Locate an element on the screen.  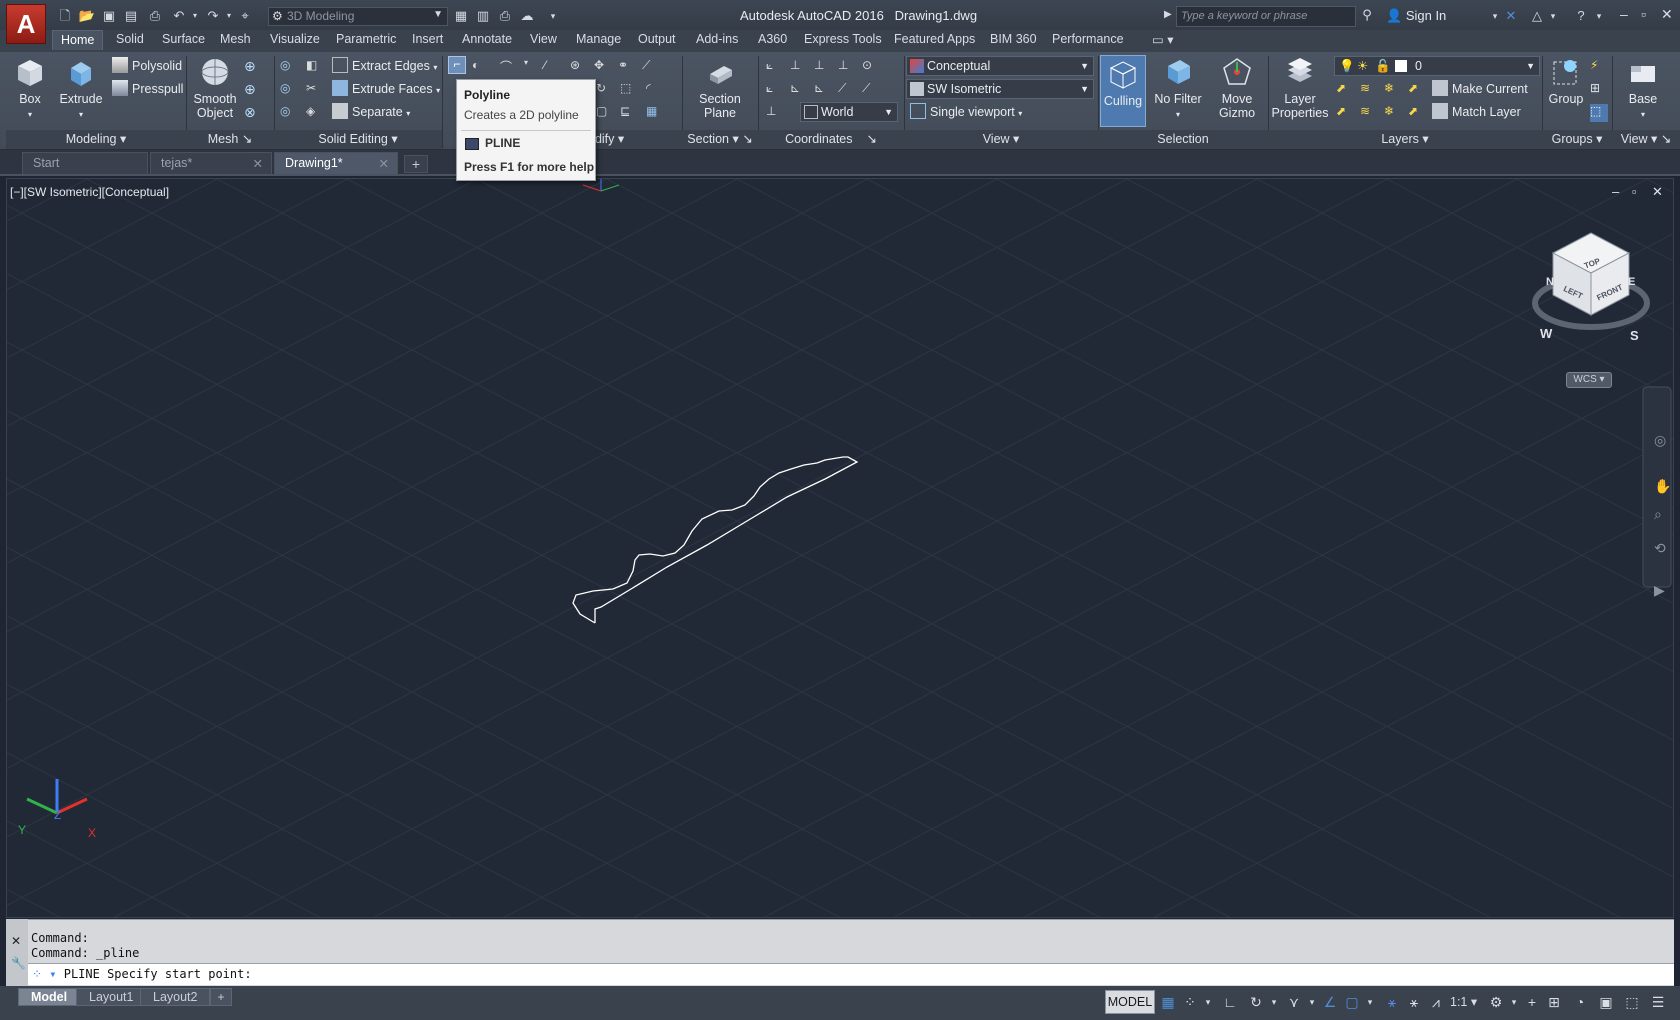
publish-icon: ⎙ is located at coordinates (505, 16).